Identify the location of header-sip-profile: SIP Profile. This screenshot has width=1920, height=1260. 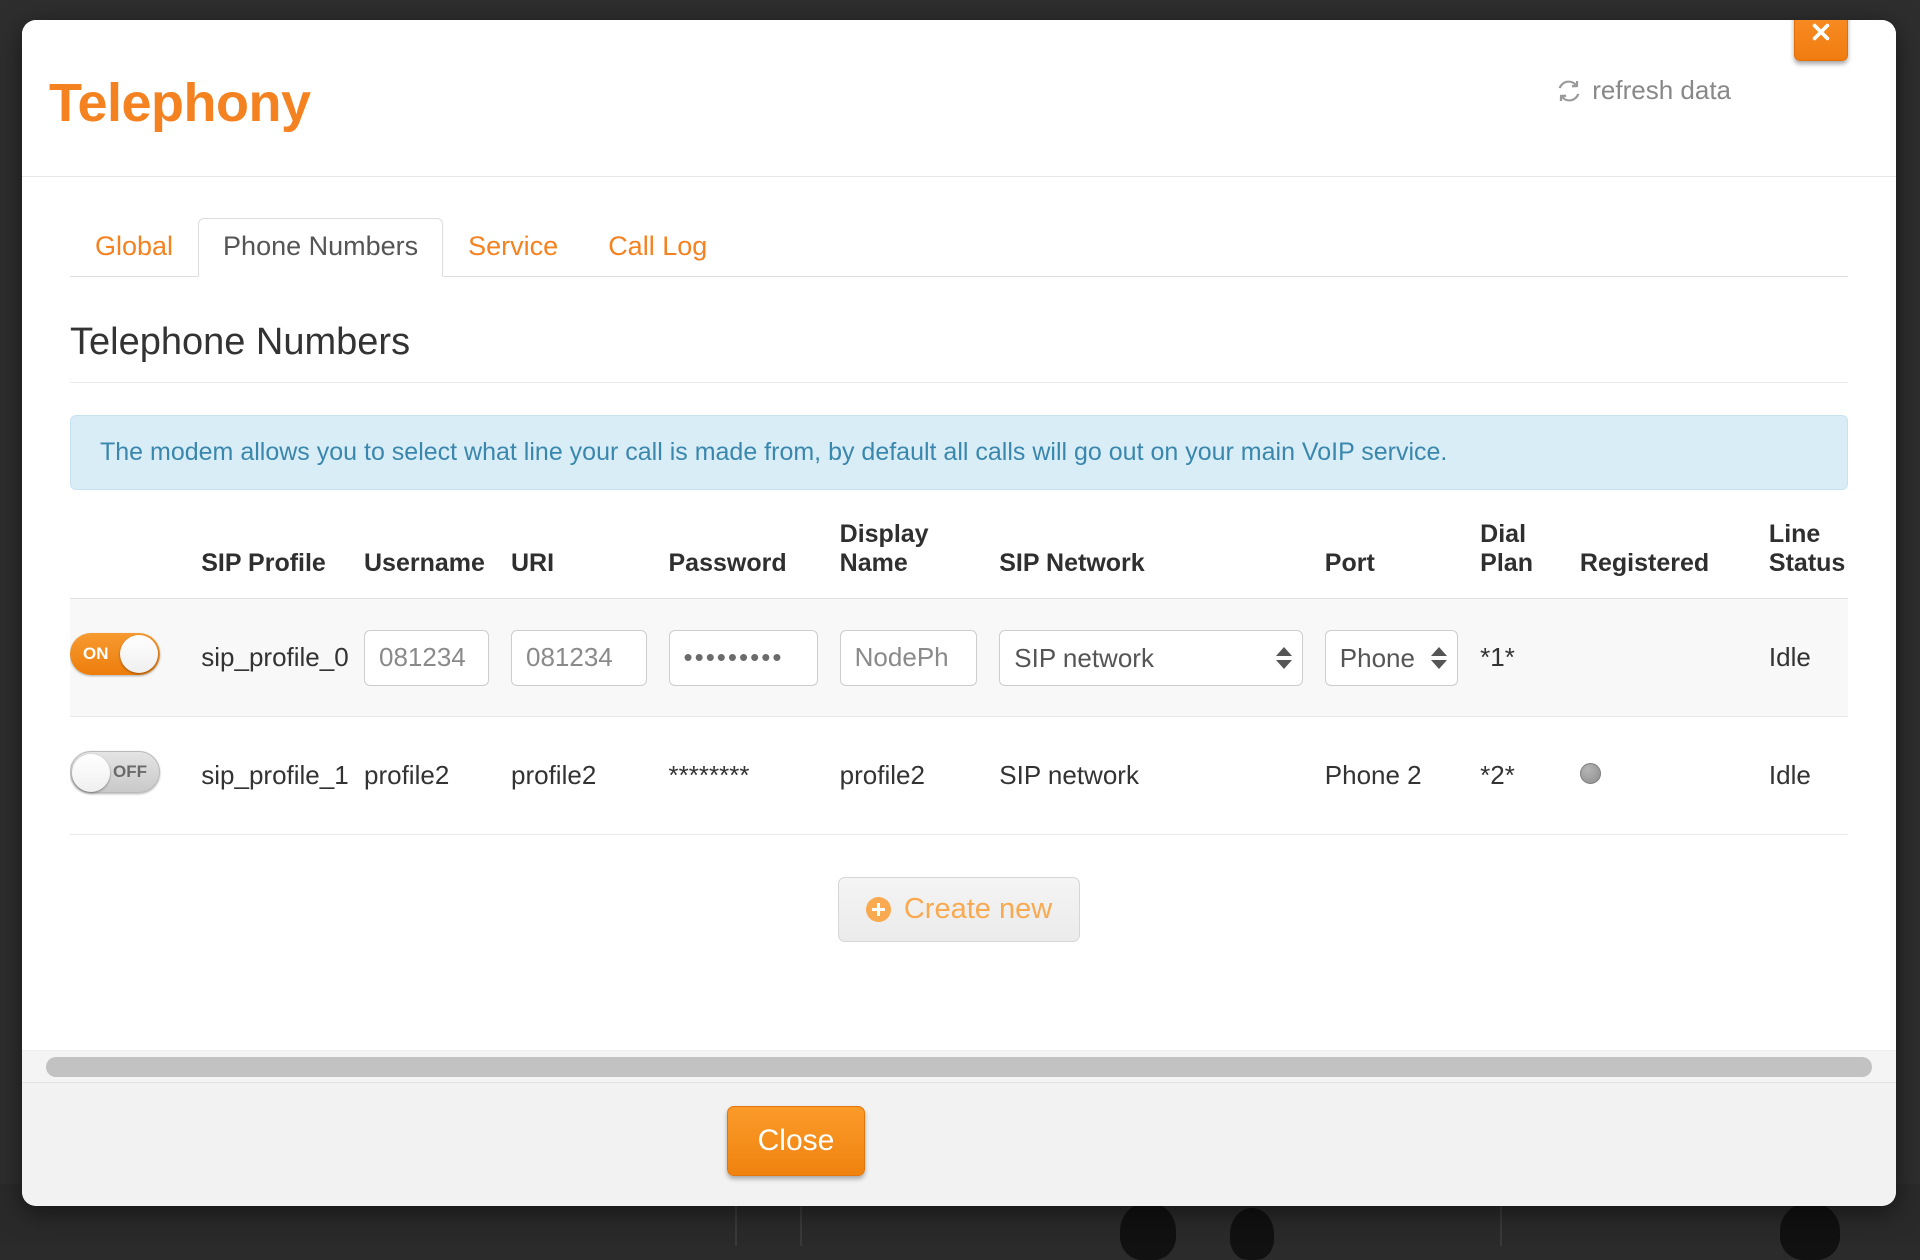
(282, 559).